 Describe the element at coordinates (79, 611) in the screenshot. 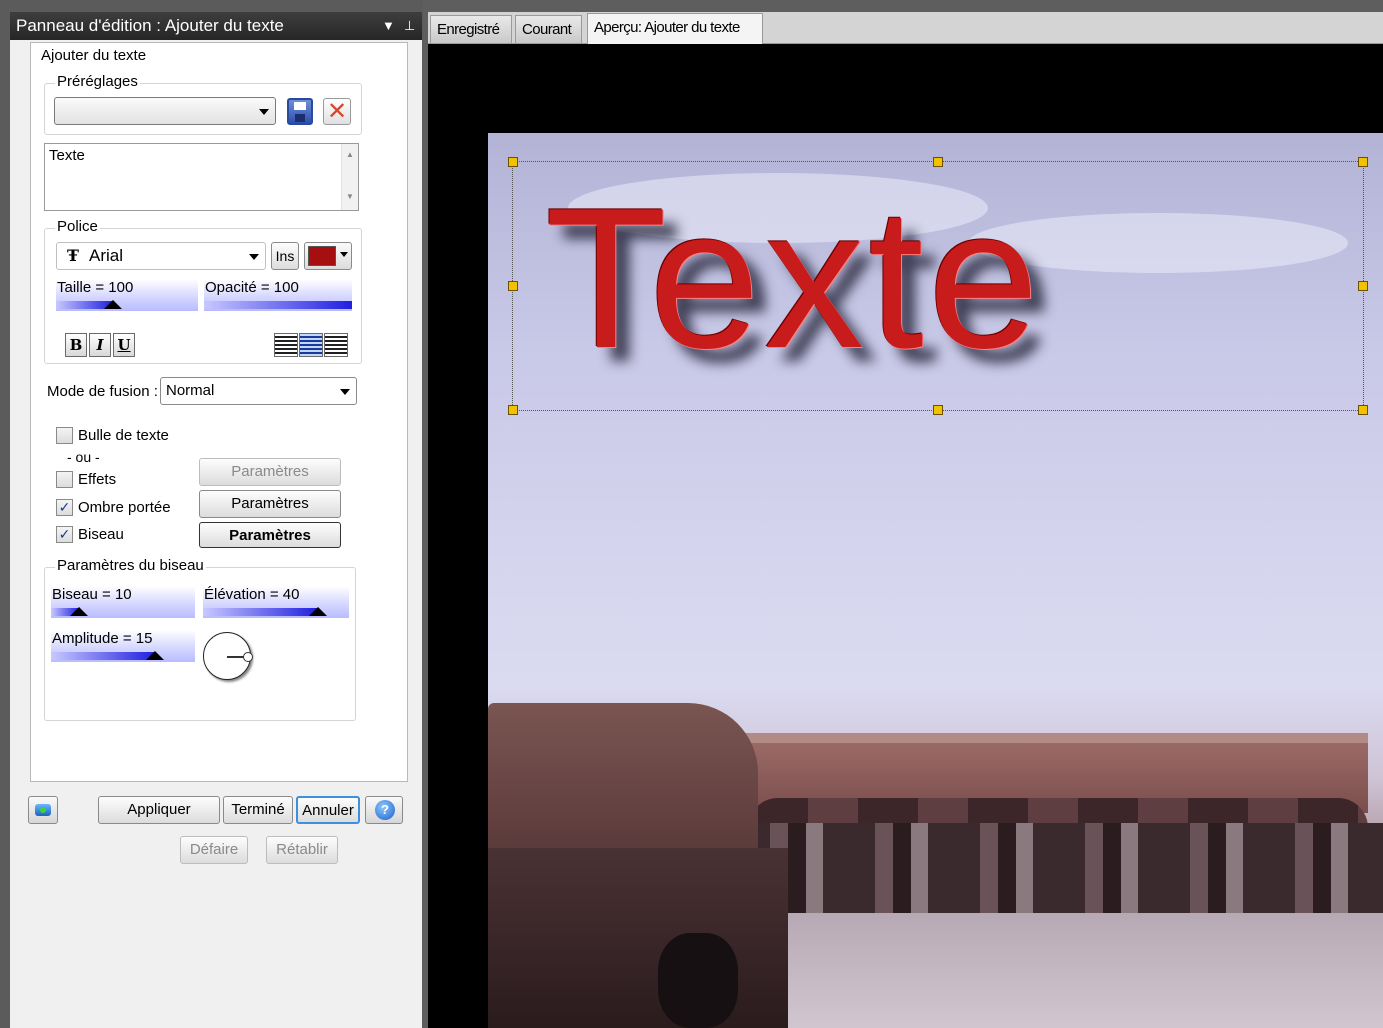

I see `bevel-slider-thumb` at that location.